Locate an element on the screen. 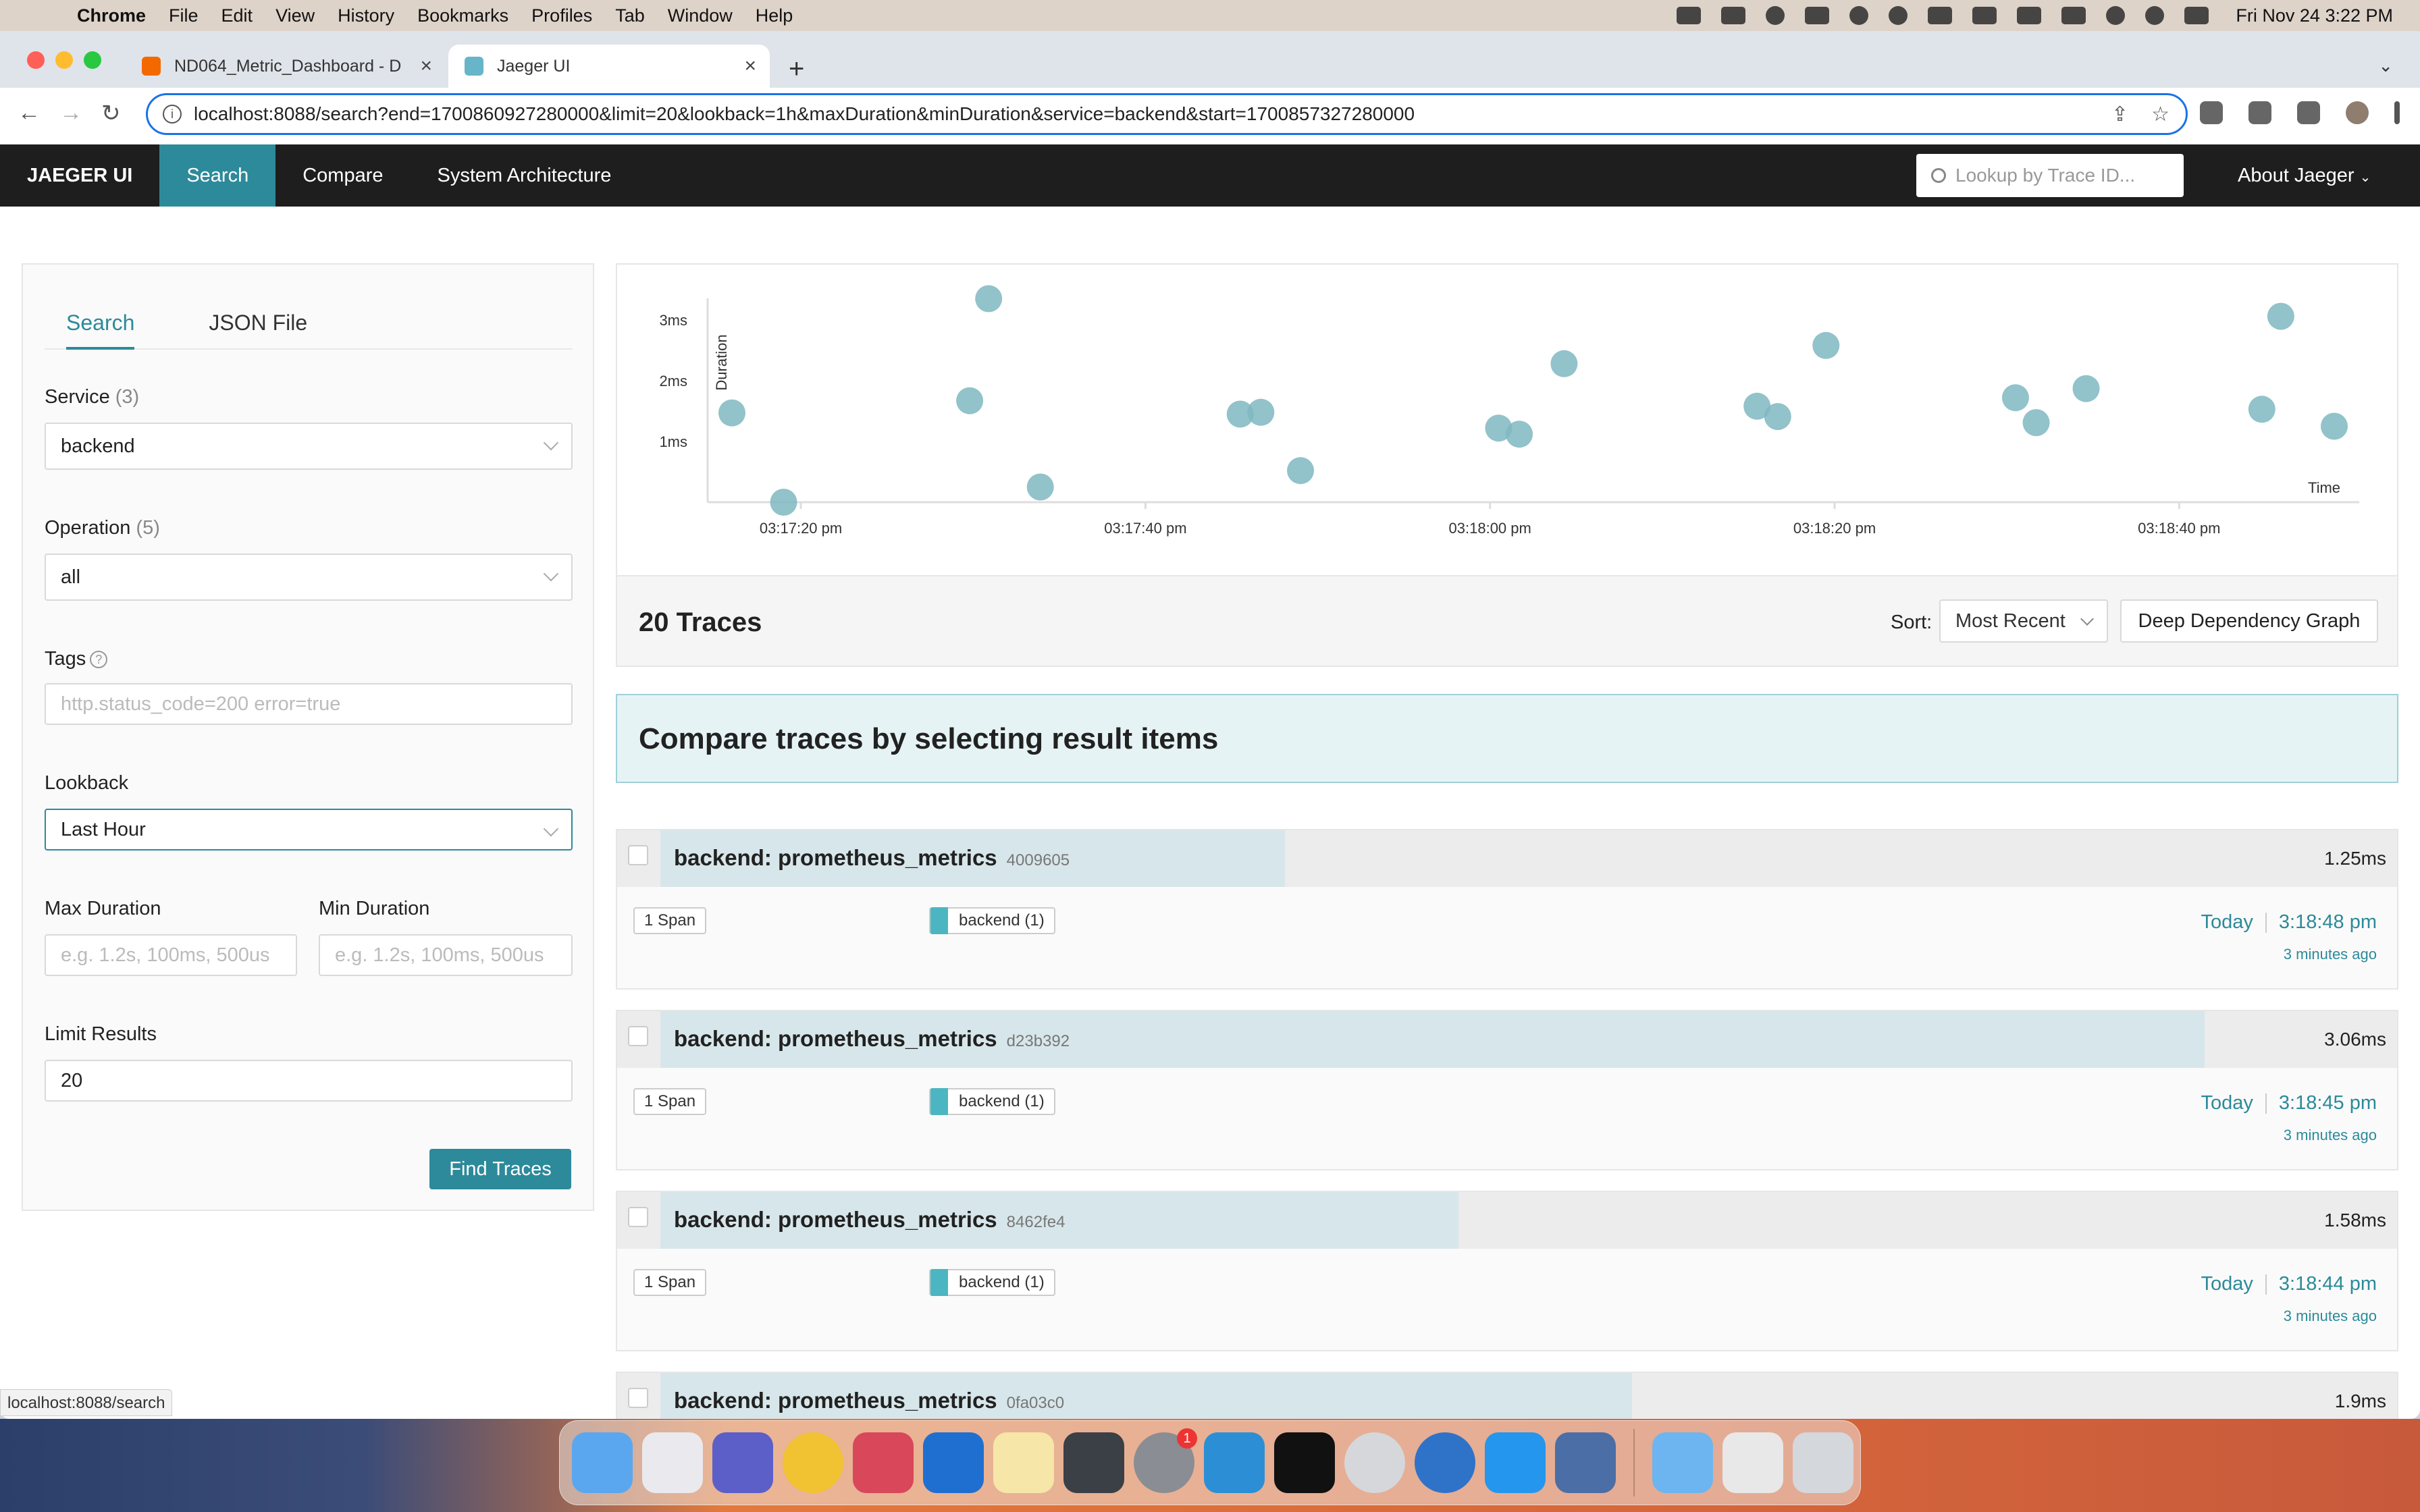 Image resolution: width=2420 pixels, height=1512 pixels. outlook-icon is located at coordinates (953, 1462).